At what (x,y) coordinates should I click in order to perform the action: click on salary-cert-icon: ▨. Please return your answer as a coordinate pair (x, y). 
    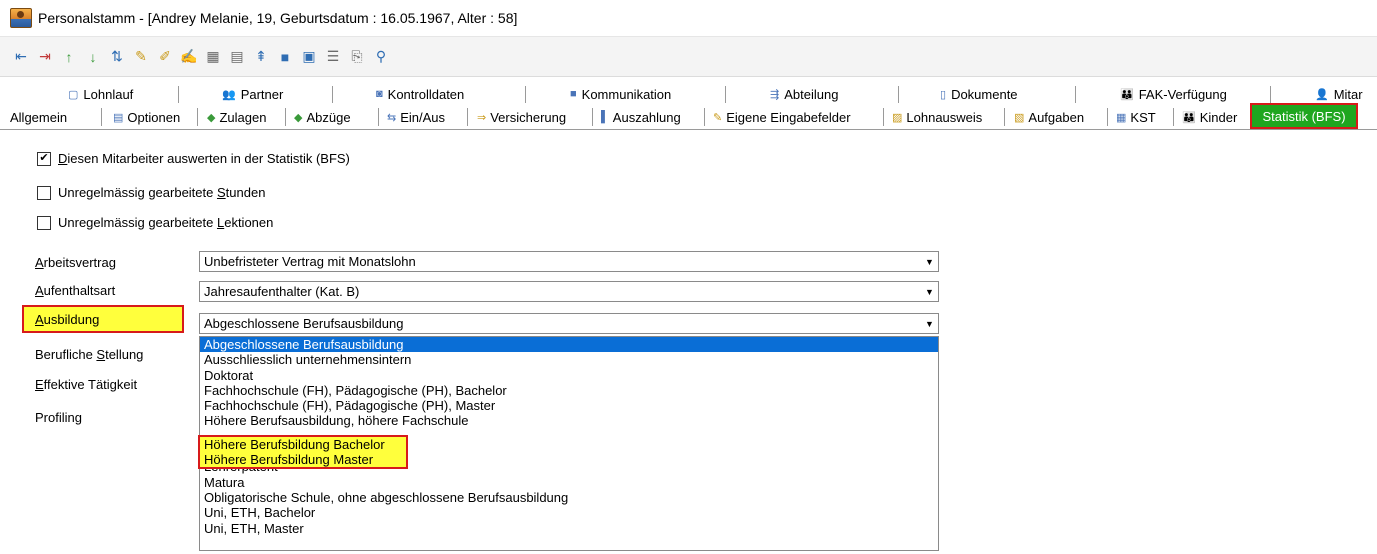
    Looking at the image, I should click on (897, 117).